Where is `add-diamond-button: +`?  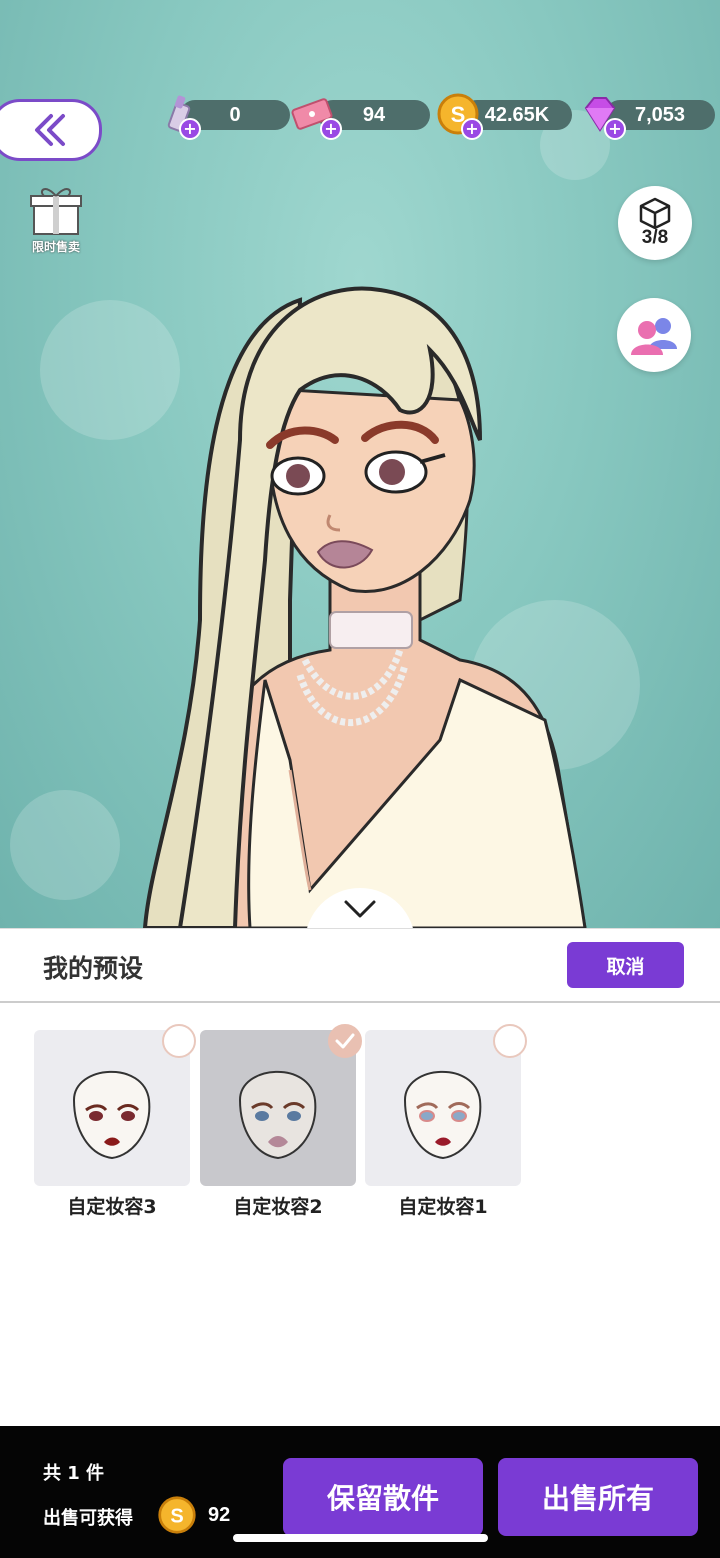 add-diamond-button: + is located at coordinates (615, 129).